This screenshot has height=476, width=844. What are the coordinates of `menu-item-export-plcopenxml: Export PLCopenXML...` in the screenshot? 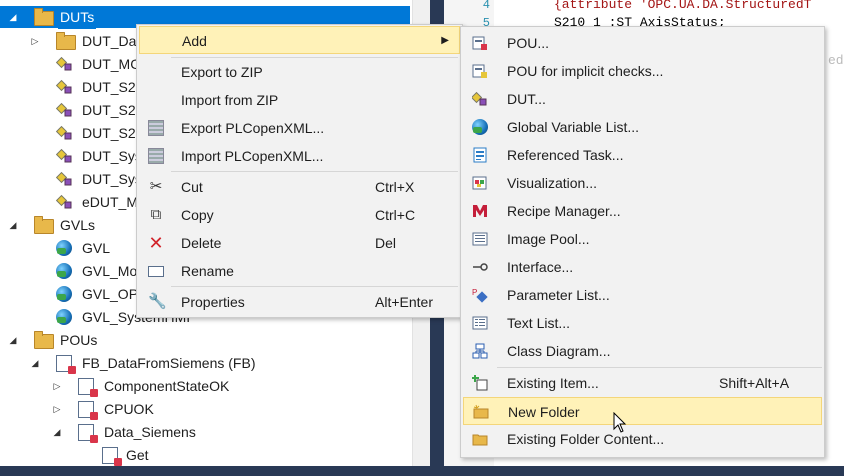 It's located at (299, 128).